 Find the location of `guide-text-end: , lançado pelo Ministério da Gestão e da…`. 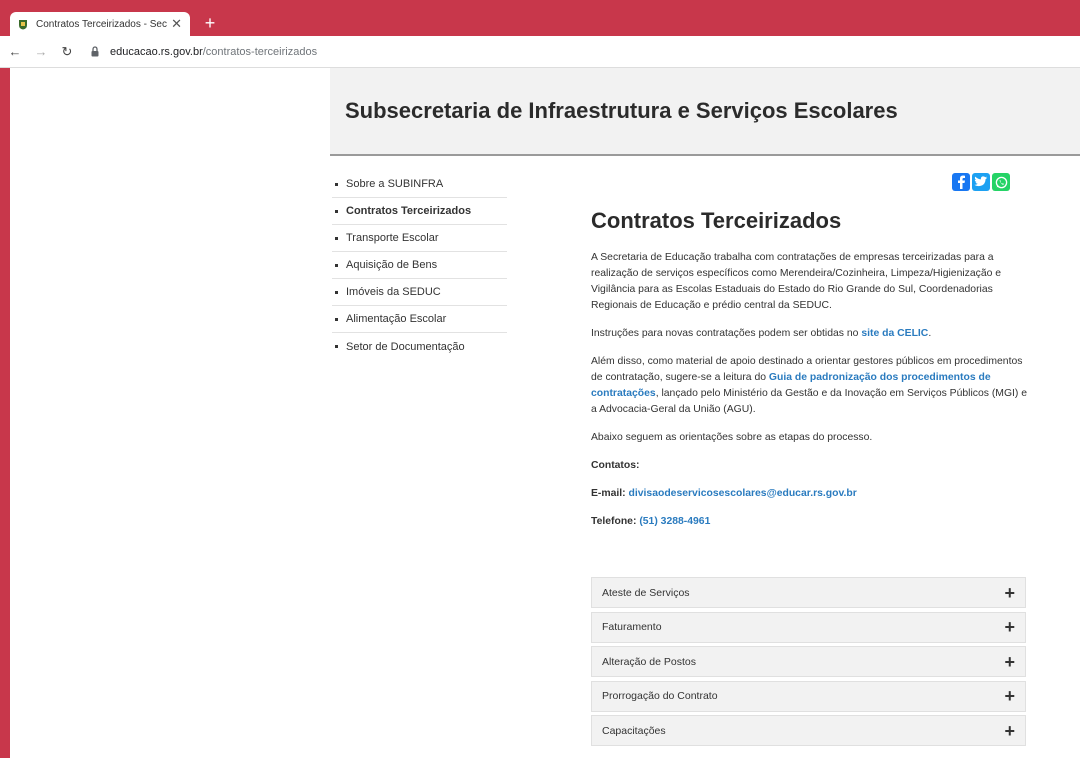

guide-text-end: , lançado pelo Ministério da Gestão e da… is located at coordinates (809, 401).